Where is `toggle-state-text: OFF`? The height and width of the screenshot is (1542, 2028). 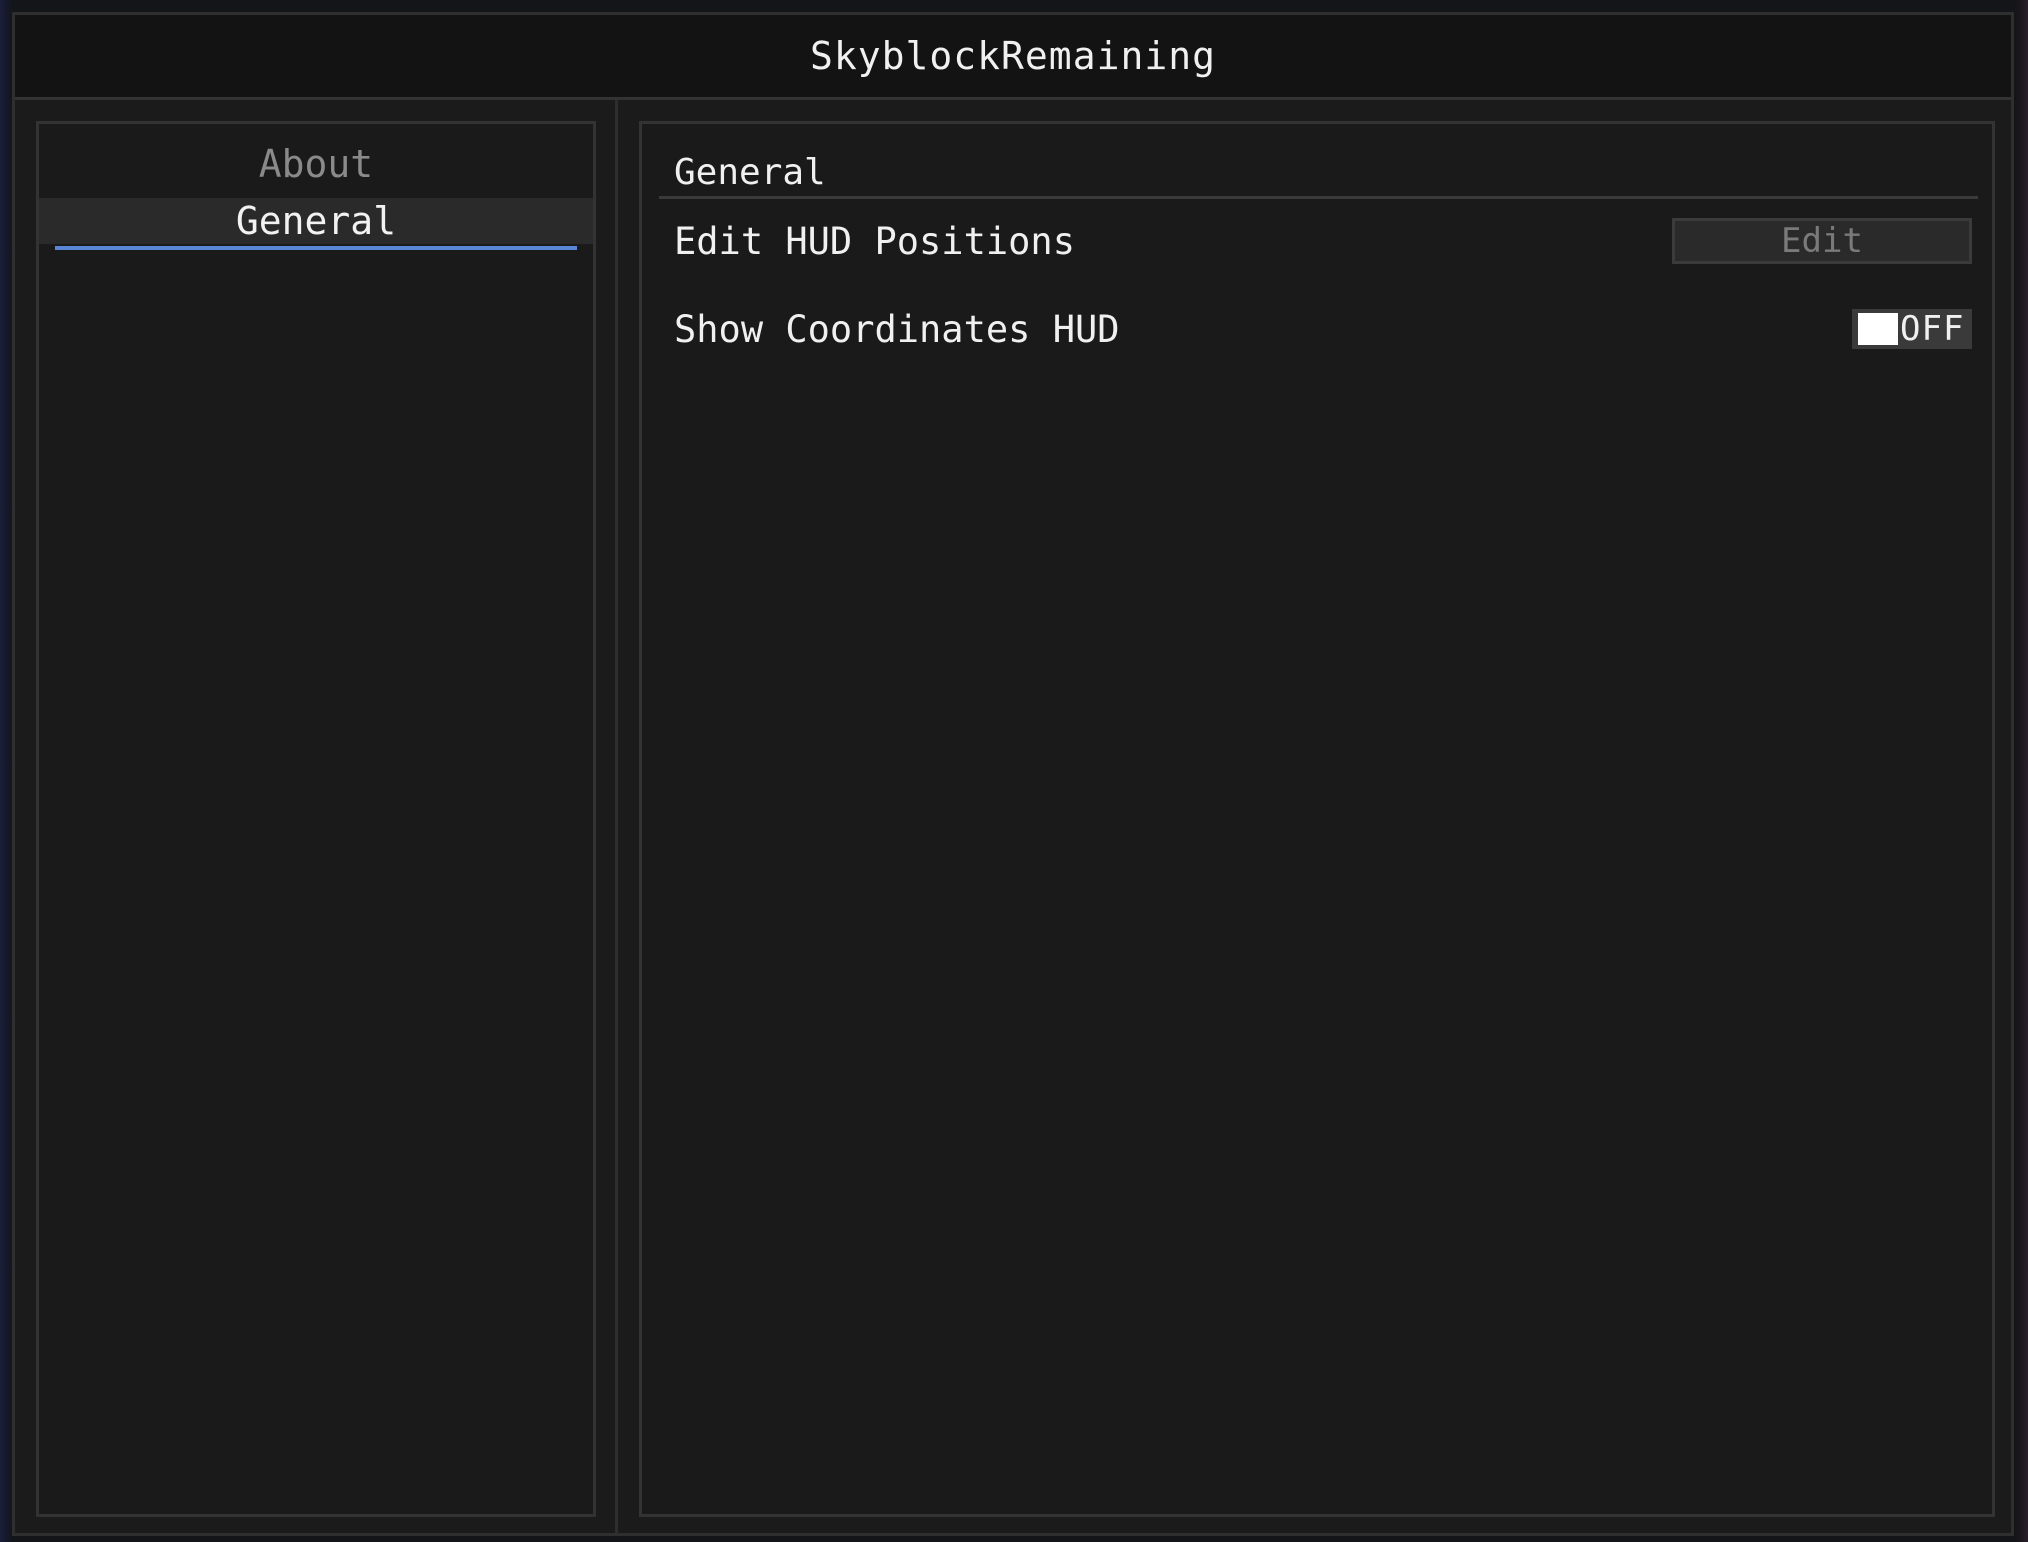 toggle-state-text: OFF is located at coordinates (1932, 329).